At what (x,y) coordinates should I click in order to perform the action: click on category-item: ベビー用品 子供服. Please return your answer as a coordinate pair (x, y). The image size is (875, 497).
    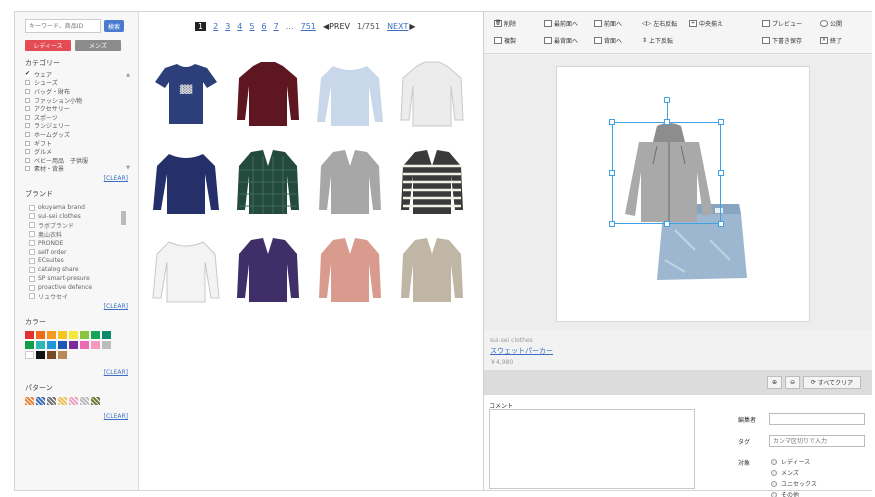
    Looking at the image, I should click on (77, 160).